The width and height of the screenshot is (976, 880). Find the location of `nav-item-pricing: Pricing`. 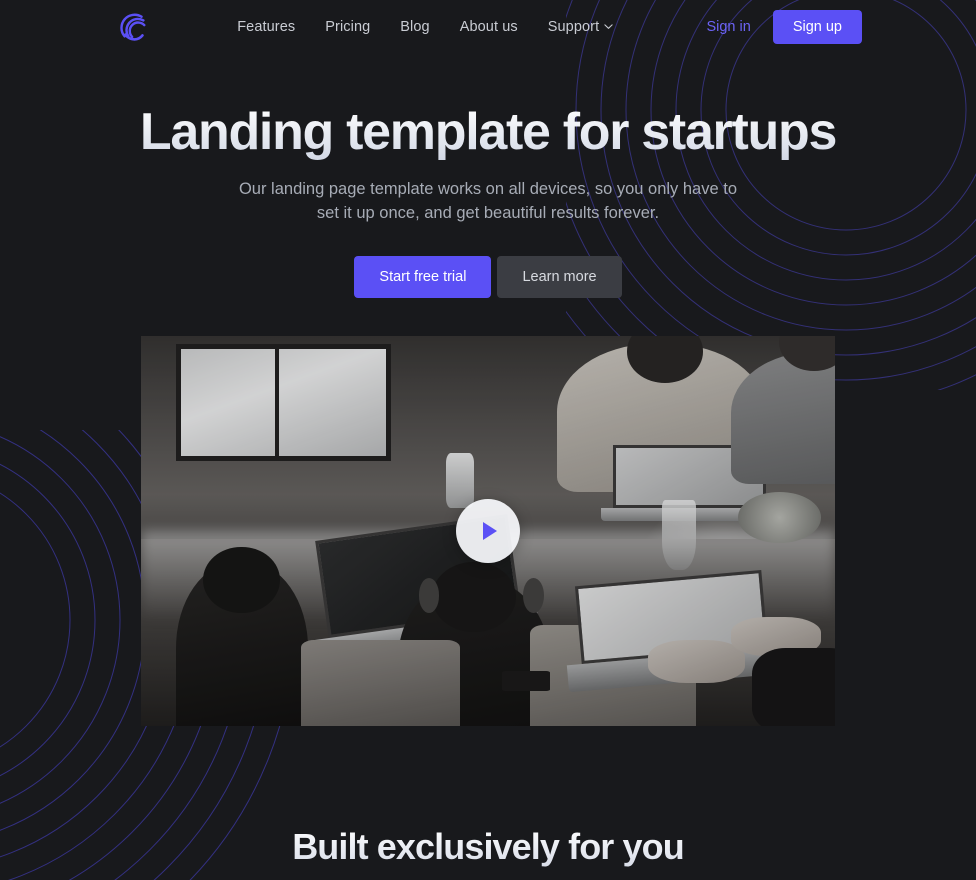

nav-item-pricing: Pricing is located at coordinates (347, 27).